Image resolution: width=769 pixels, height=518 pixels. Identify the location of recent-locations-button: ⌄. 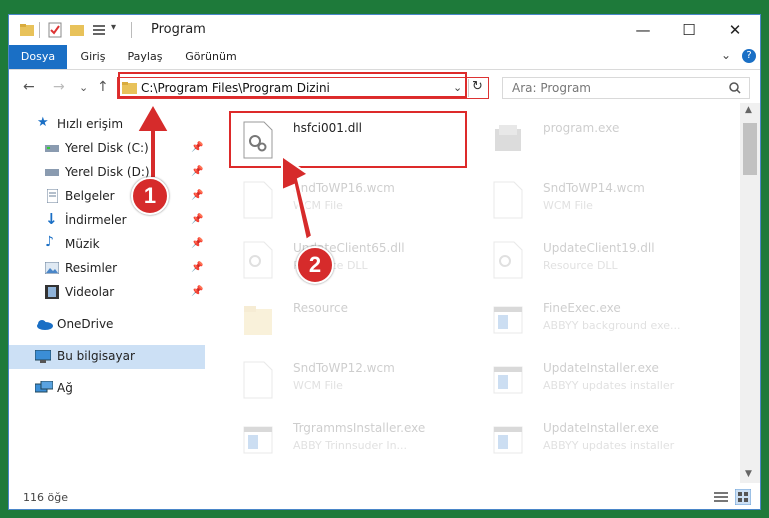
(83, 87).